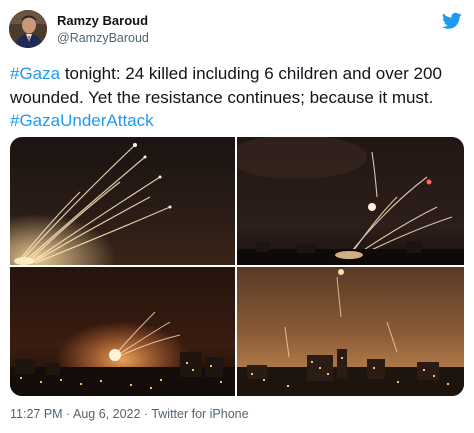  I want to click on hashtag-gaza-under-attack: #GazaUnderAttack, so click(82, 120).